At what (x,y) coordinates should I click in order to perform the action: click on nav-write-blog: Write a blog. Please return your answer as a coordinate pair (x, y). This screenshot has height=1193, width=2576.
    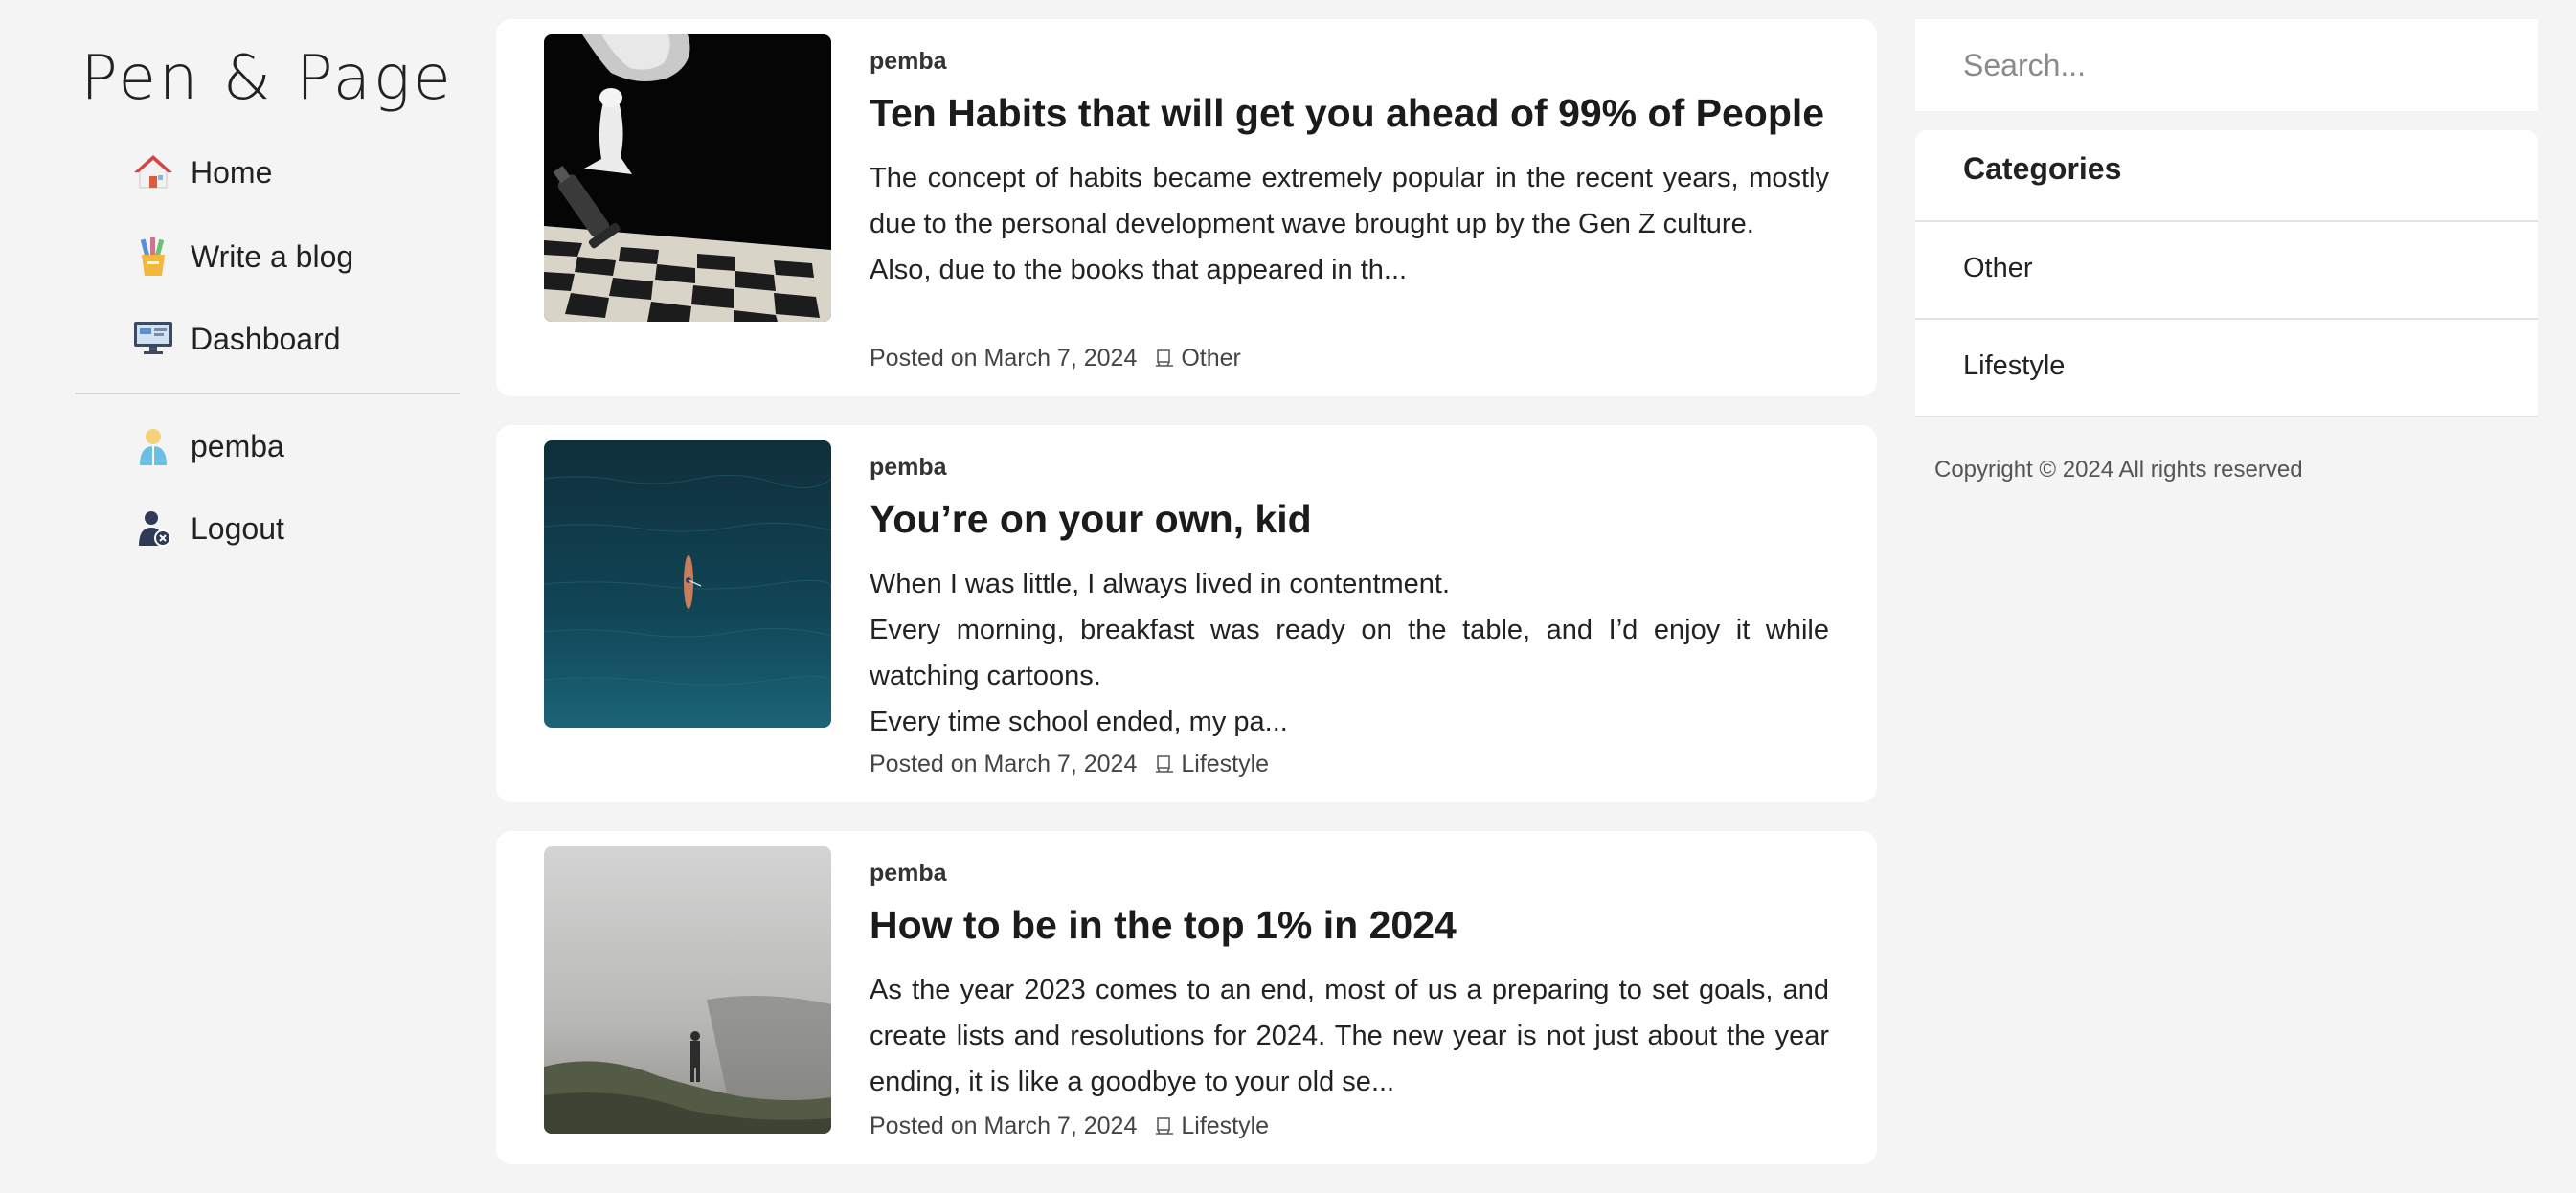
    Looking at the image, I should click on (242, 256).